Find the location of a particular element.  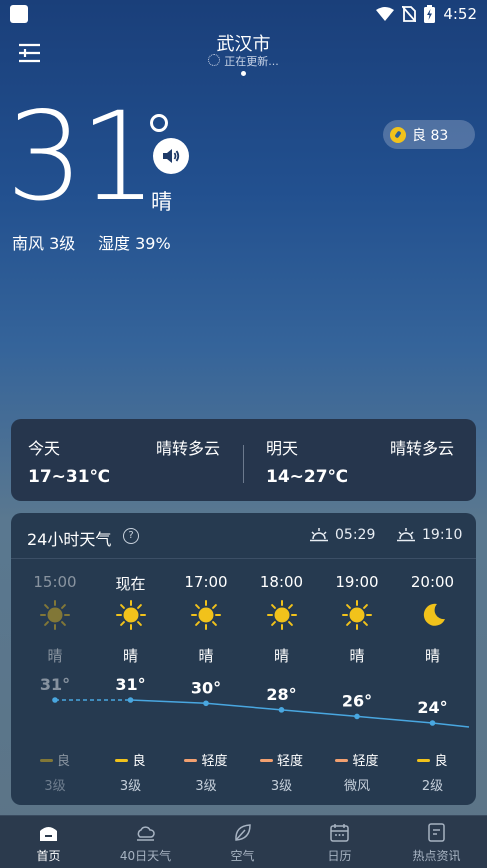

page-indicator is located at coordinates (243, 73).